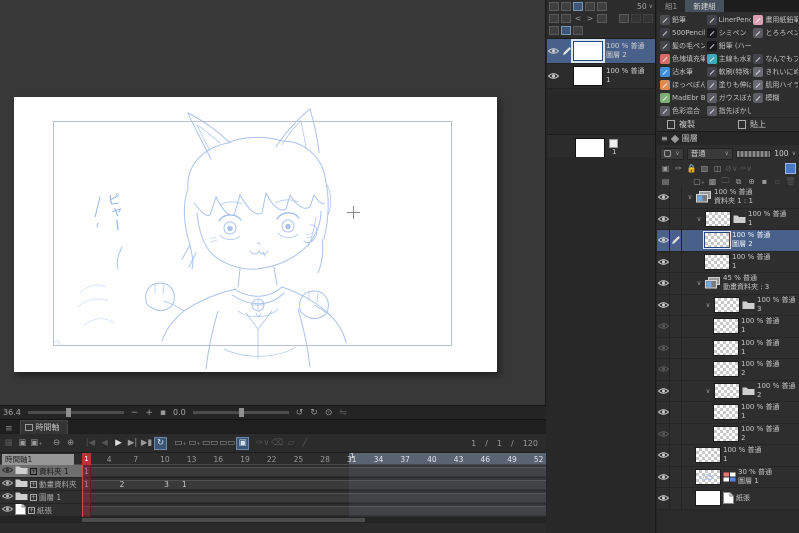  I want to click on select-layer-icon, so click(566, 30).